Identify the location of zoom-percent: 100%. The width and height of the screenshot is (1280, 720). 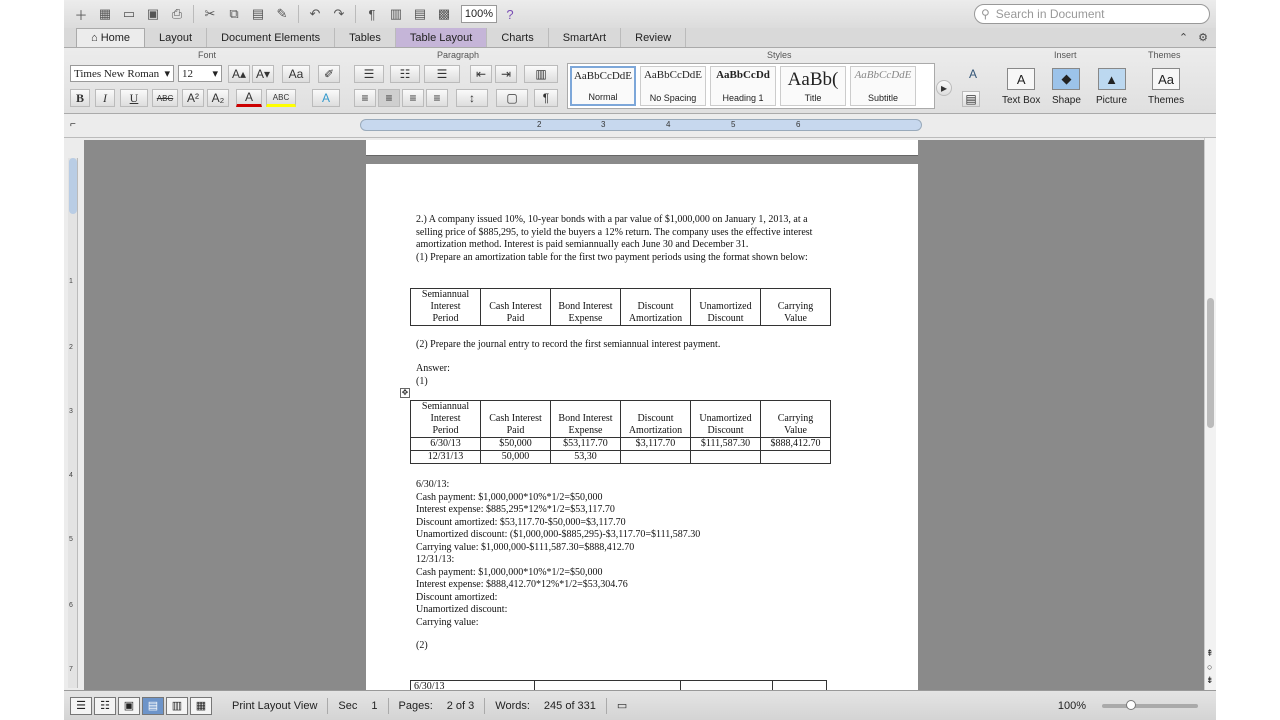
(1071, 705).